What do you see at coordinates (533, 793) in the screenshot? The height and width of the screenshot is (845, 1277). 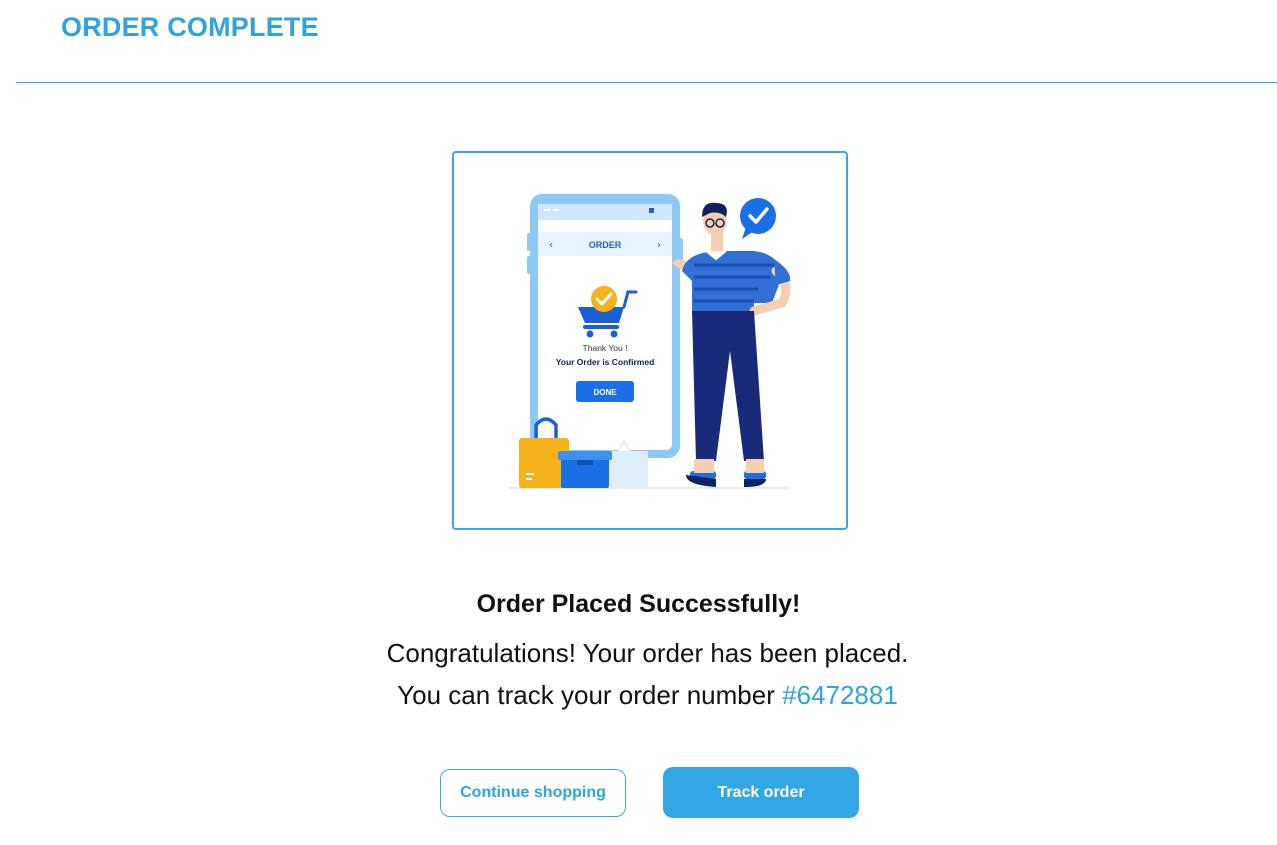 I see `continue-shopping-button: Continue shopping` at bounding box center [533, 793].